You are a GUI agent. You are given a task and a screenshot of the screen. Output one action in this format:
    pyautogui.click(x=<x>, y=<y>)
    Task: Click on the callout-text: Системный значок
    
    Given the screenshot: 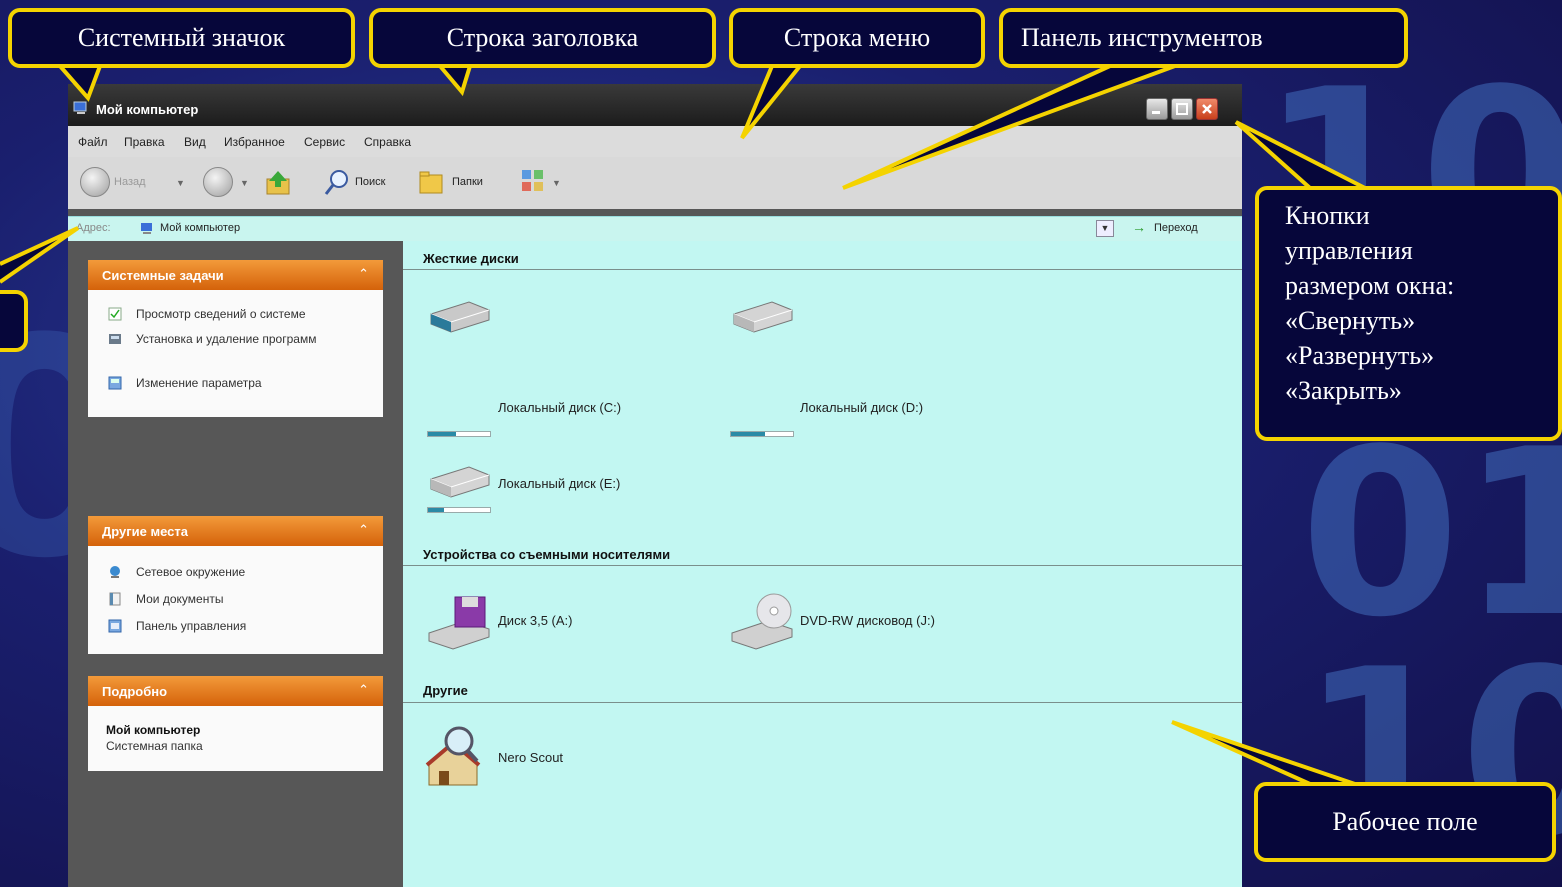 What is the action you would take?
    pyautogui.click(x=181, y=37)
    